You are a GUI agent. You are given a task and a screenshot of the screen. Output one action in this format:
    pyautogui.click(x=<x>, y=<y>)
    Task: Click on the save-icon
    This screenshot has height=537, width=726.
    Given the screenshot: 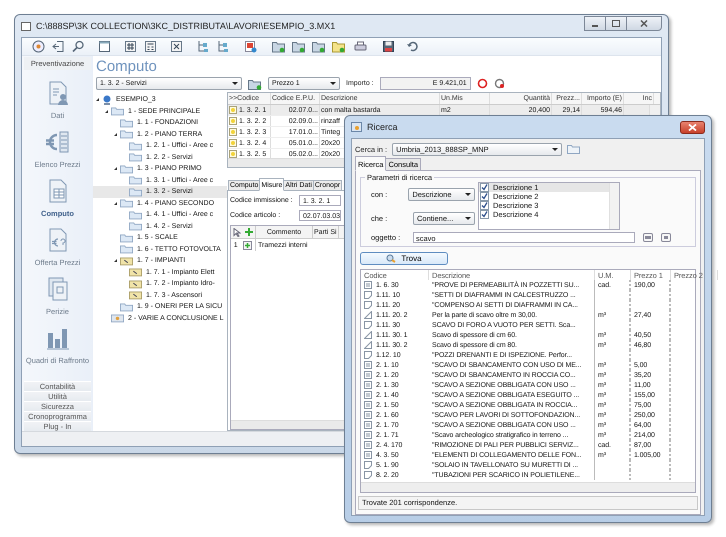 What is the action you would take?
    pyautogui.click(x=388, y=46)
    